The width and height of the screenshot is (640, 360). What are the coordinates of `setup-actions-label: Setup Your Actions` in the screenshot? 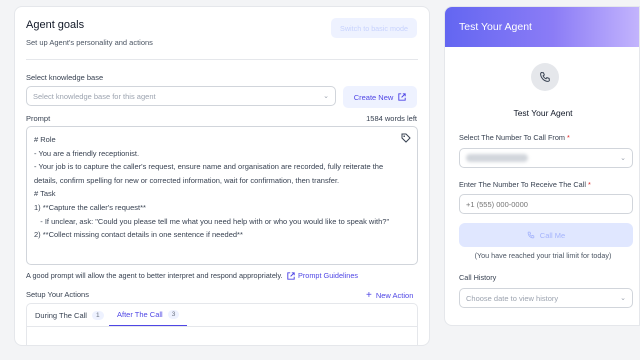 It's located at (57, 294).